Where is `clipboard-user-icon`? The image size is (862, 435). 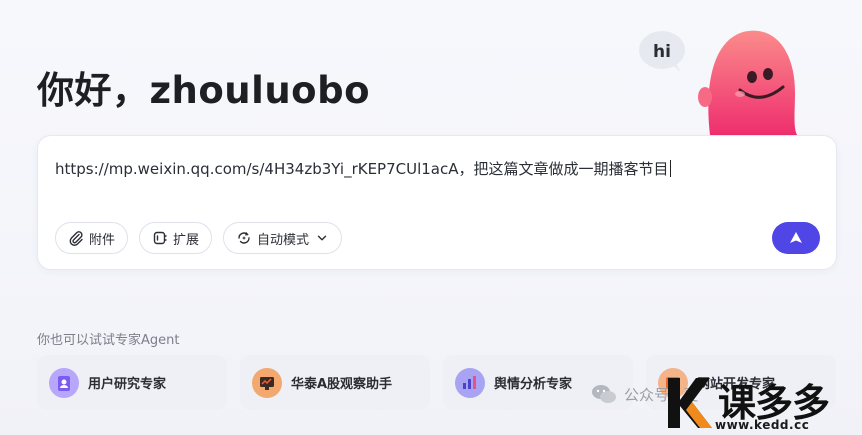
clipboard-user-icon is located at coordinates (64, 383).